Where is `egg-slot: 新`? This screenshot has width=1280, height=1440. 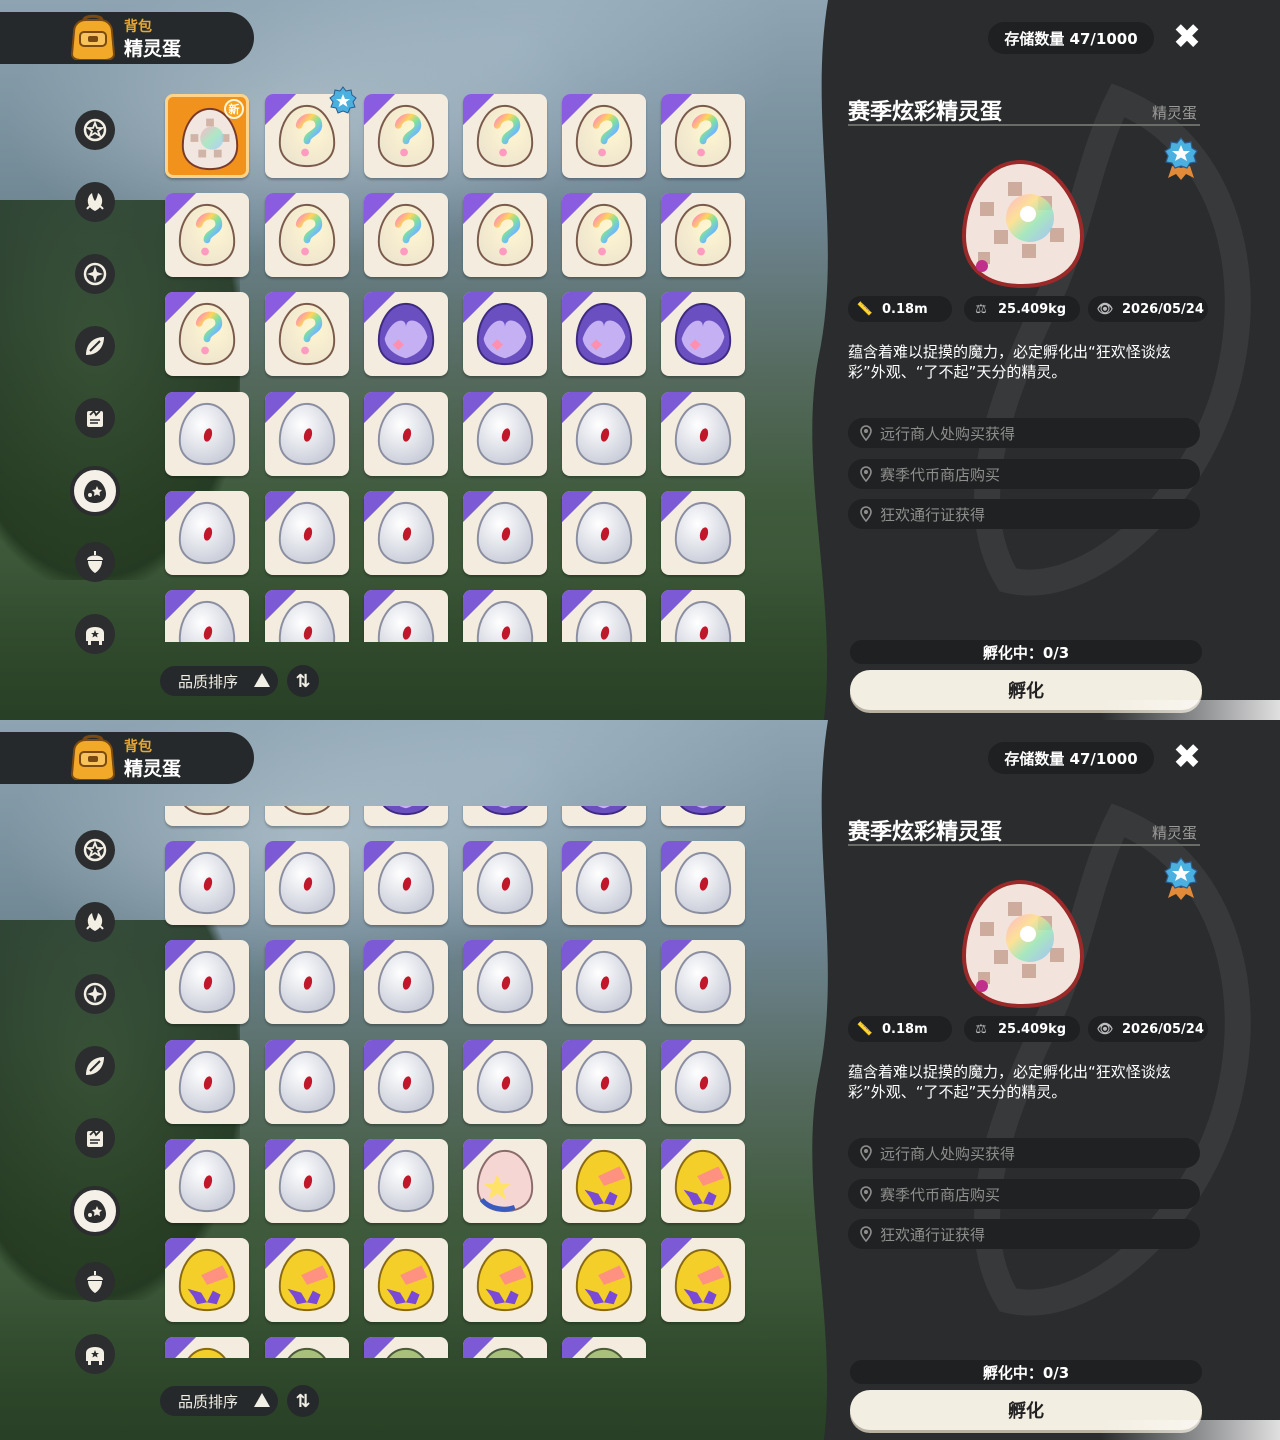
egg-slot: 新 is located at coordinates (207, 136).